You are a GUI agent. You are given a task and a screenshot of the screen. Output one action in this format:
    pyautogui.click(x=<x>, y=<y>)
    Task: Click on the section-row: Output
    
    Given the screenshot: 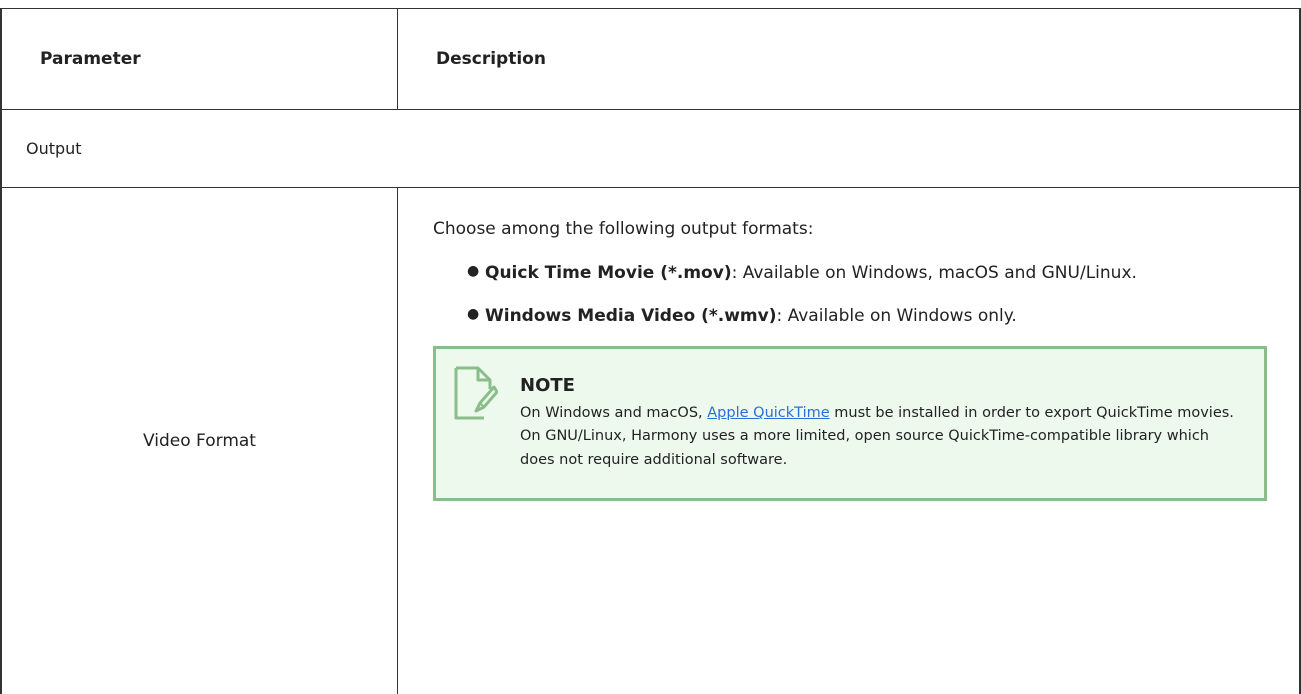 What is the action you would take?
    pyautogui.click(x=650, y=148)
    